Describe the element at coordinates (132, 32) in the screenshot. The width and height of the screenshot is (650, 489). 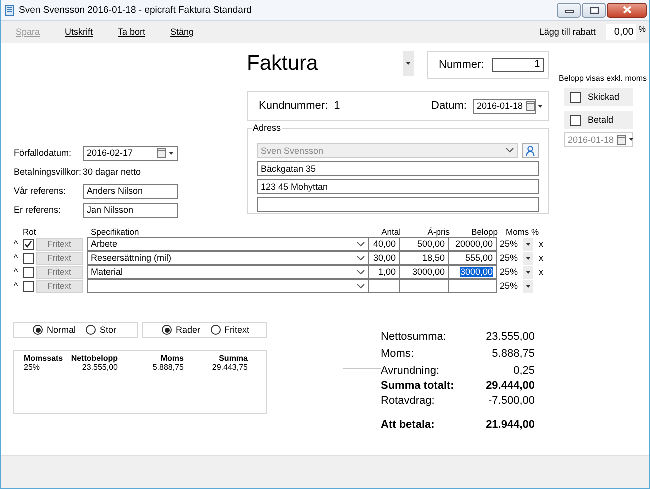
I see `toolbar-button: Ta bort` at that location.